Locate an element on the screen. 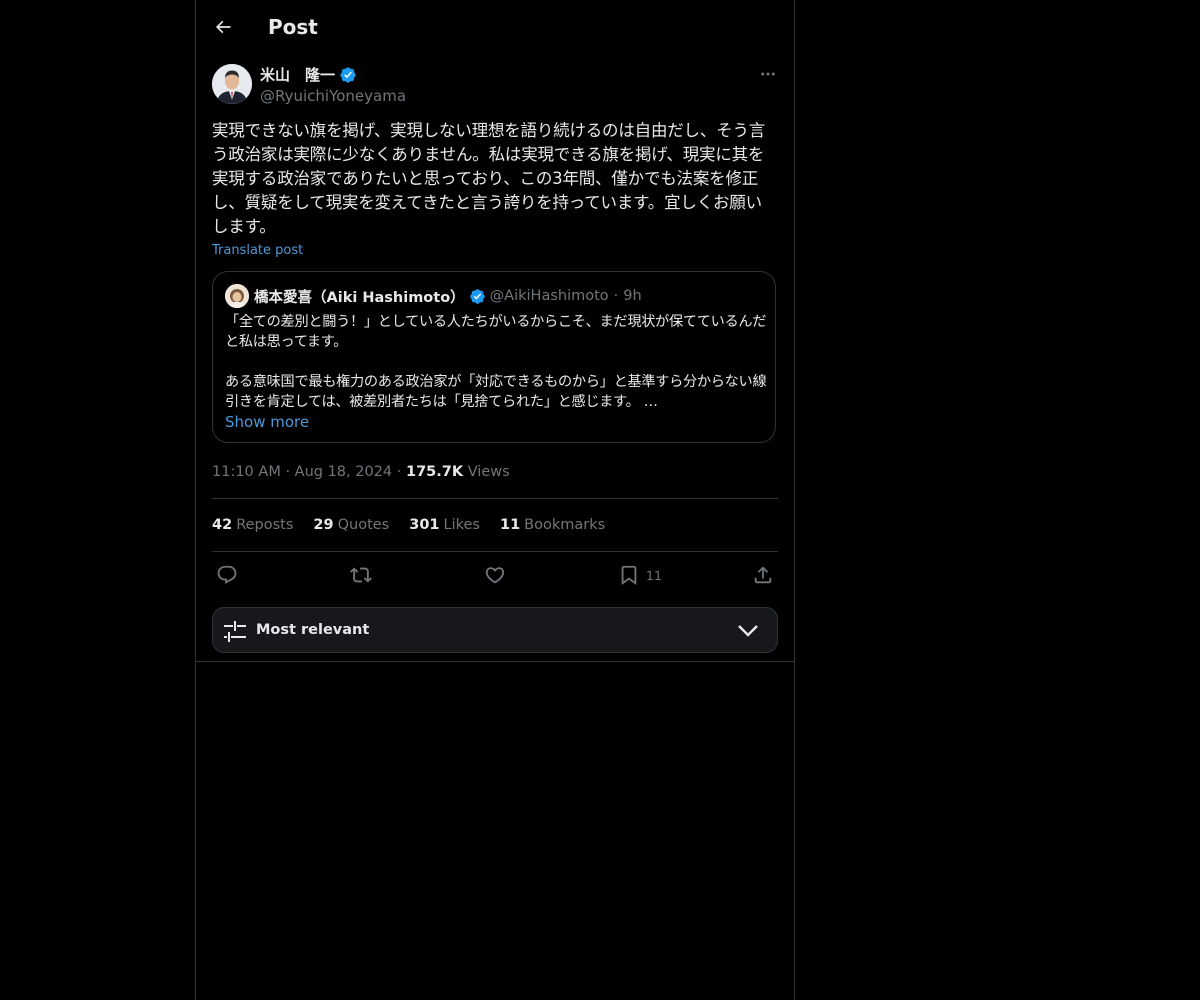  stat-label: Bookmarks is located at coordinates (565, 525).